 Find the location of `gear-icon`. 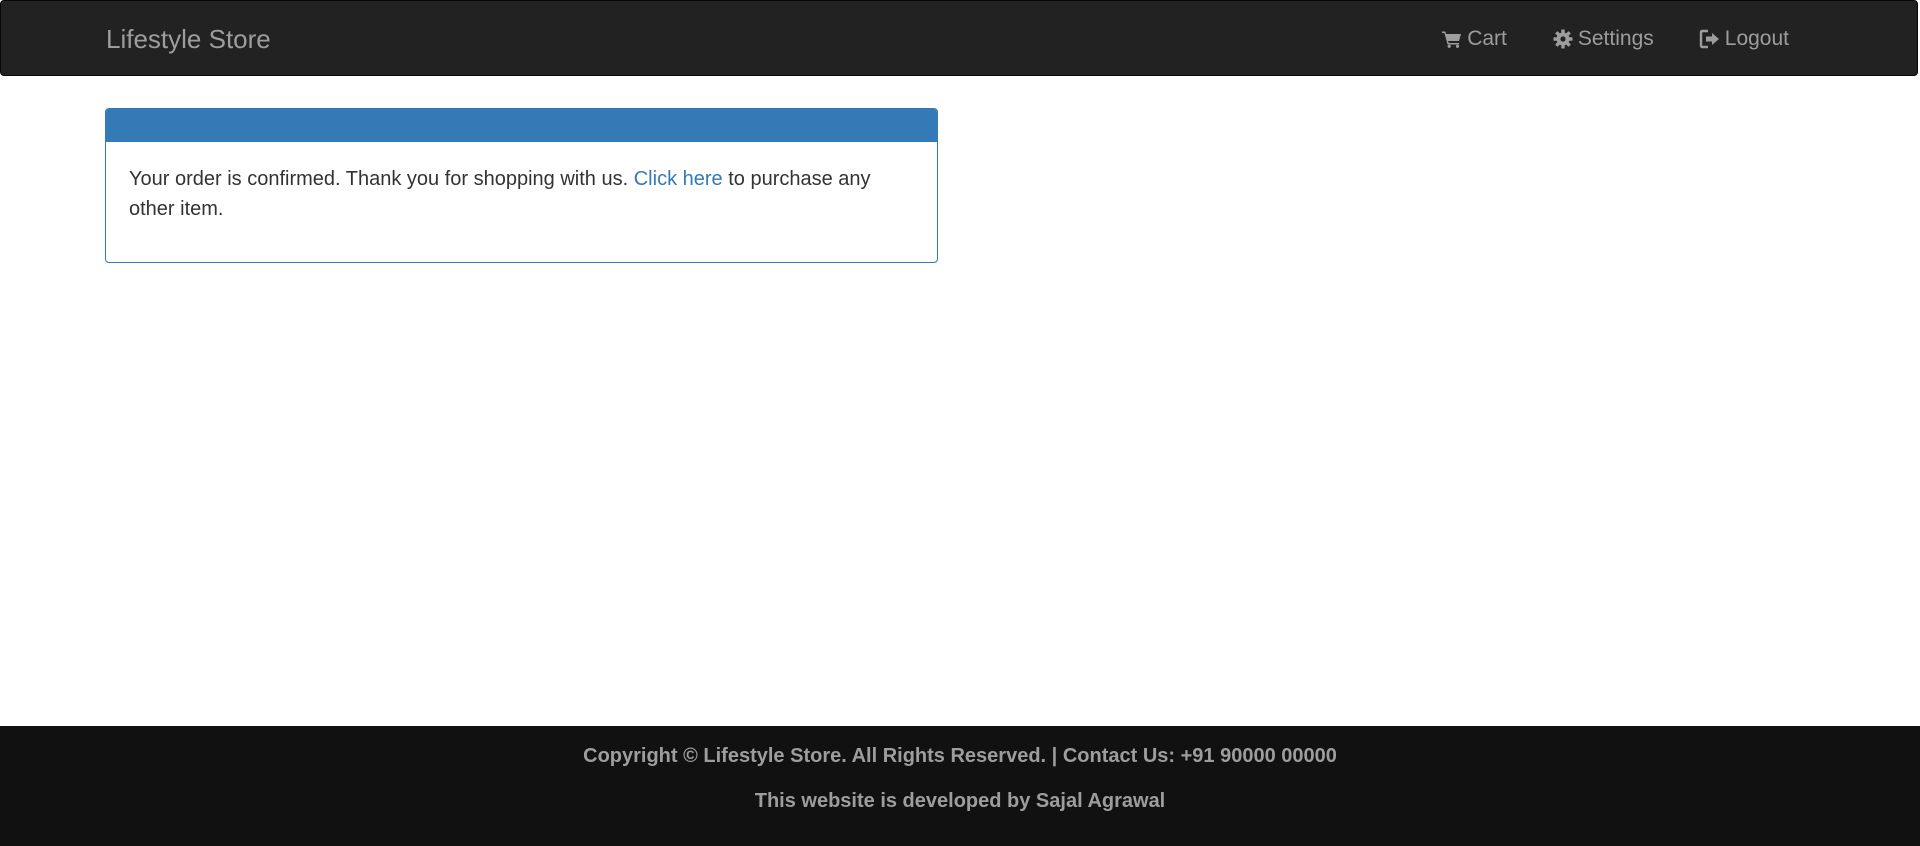

gear-icon is located at coordinates (1563, 39).